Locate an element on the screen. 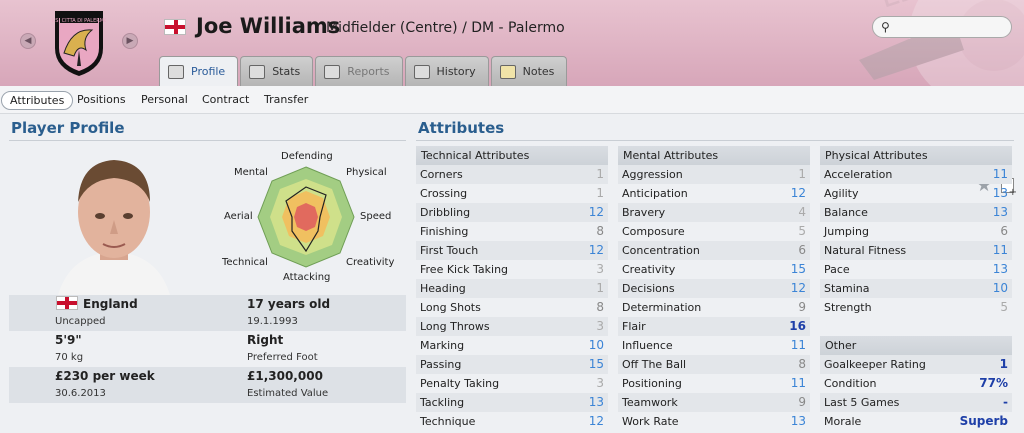 This screenshot has width=1024, height=433. other-row: Condition 77% is located at coordinates (916, 383).